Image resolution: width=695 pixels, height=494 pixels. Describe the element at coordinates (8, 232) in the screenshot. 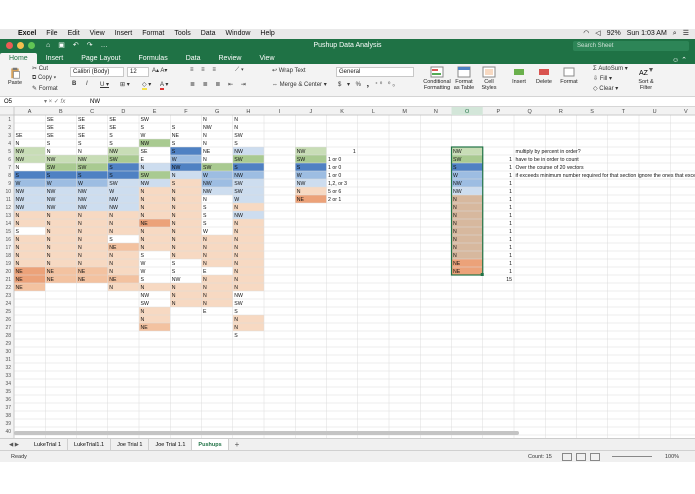

I see `row-header: 15` at that location.